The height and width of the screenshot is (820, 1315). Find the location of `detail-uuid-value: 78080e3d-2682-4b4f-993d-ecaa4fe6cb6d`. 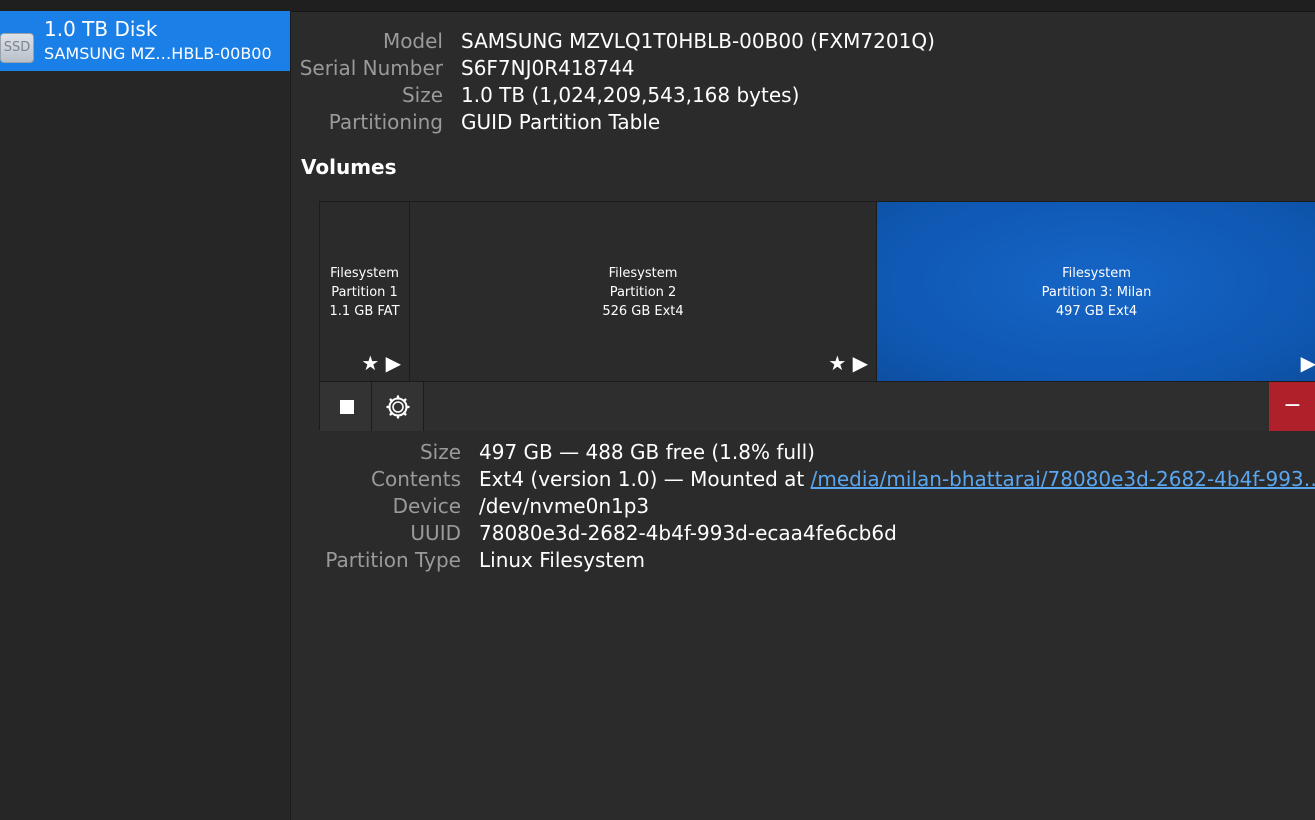

detail-uuid-value: 78080e3d-2682-4b4f-993d-ecaa4fe6cb6d is located at coordinates (688, 533).